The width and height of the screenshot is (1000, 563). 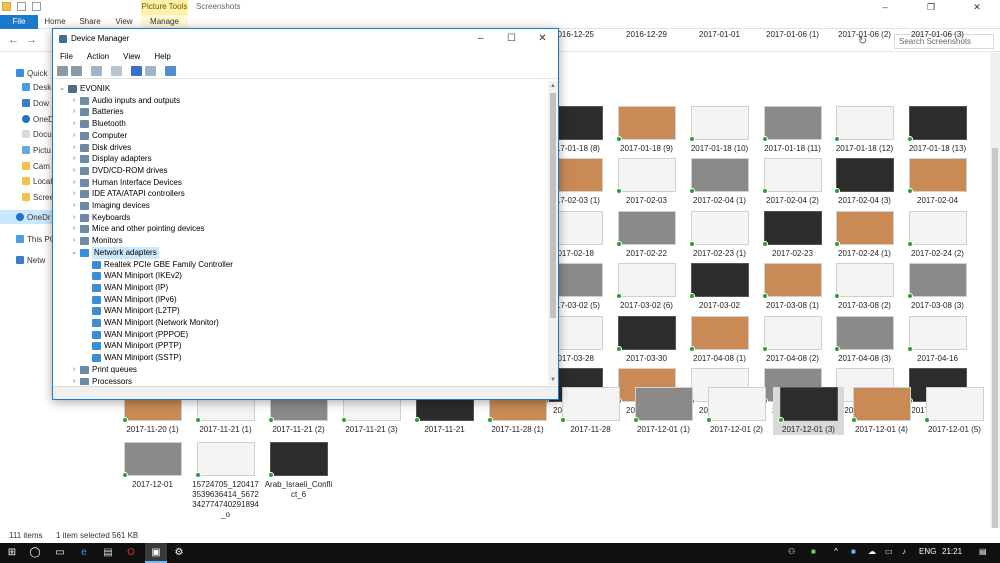 I want to click on forward-icon, so click(x=76, y=71).